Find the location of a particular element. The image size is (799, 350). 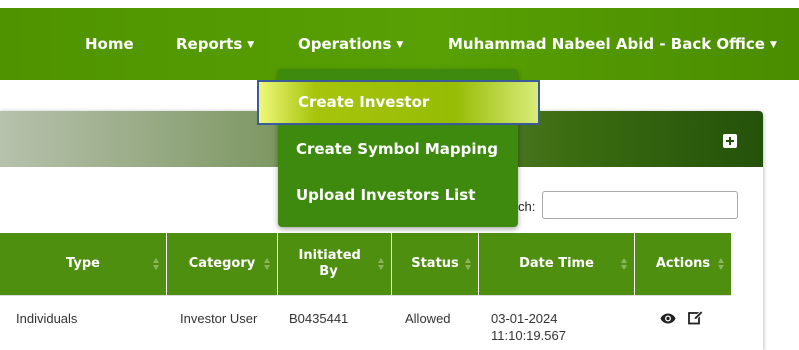

cell-category: Investor User is located at coordinates (219, 318).